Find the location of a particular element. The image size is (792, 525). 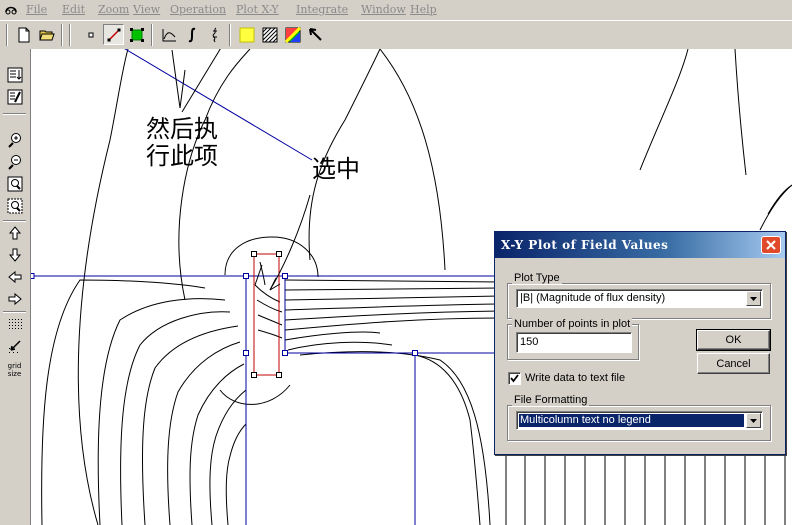

ok-button: OK is located at coordinates (733, 340).